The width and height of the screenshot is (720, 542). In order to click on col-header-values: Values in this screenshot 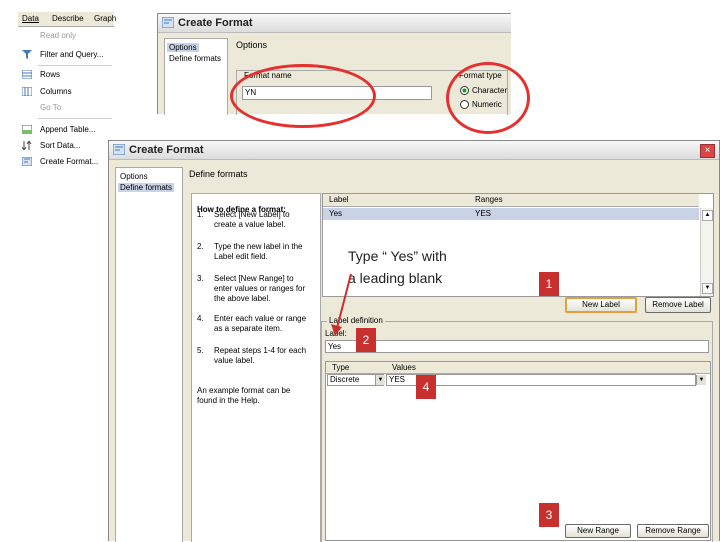, I will do `click(404, 367)`.